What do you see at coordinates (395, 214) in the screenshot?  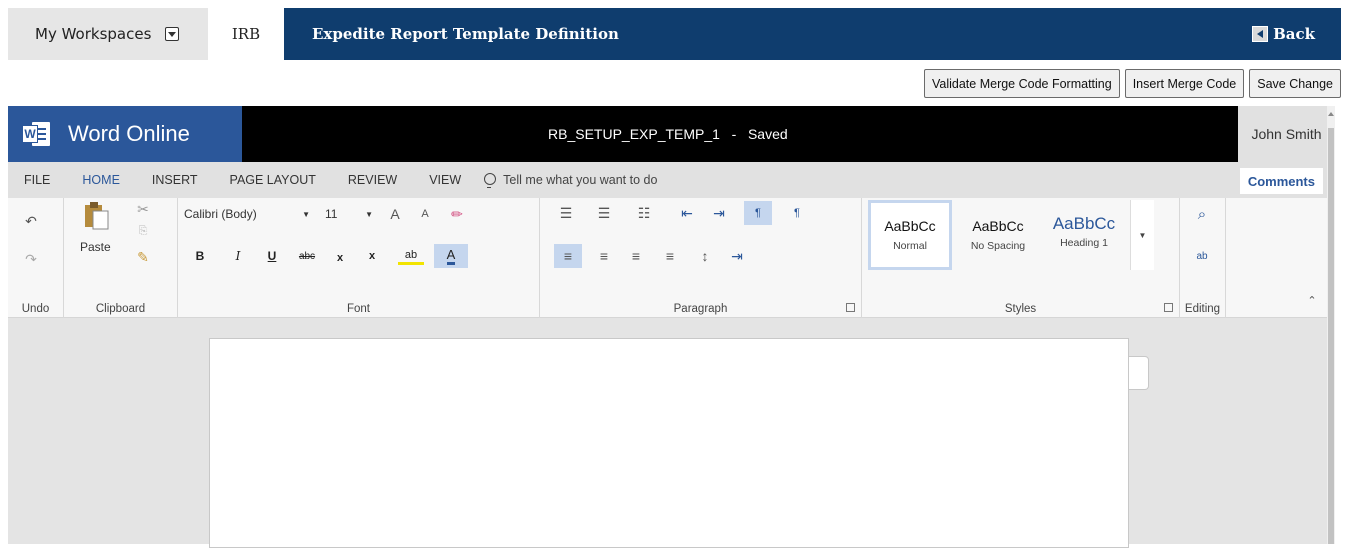 I see `grow-font-icon: A` at bounding box center [395, 214].